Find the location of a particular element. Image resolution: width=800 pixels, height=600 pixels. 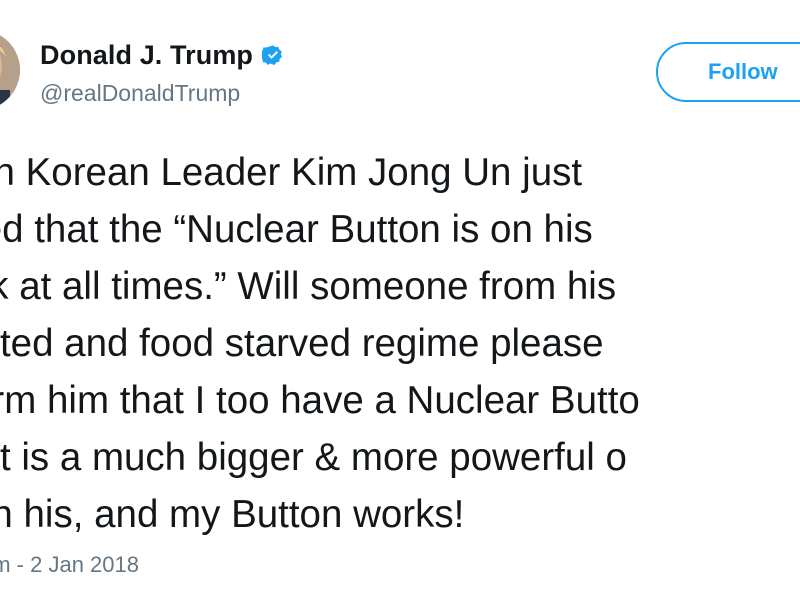

tweet-text-line: sk at all times.” Will someone from his is located at coordinates (308, 286).